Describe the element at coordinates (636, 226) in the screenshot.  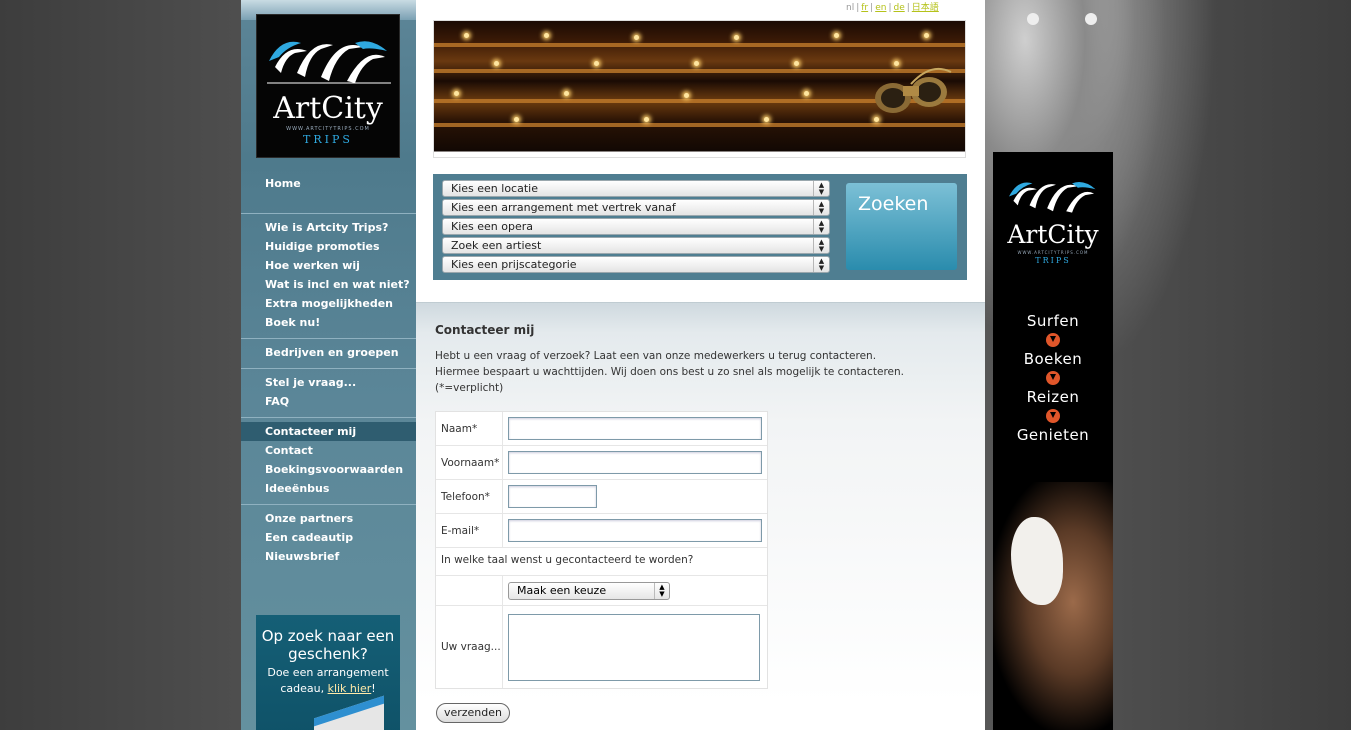
I see `opera-select: Kies een opera ▲ ▼` at that location.